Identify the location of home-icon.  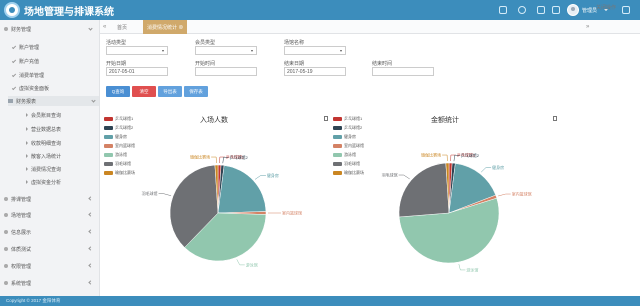
(503, 10).